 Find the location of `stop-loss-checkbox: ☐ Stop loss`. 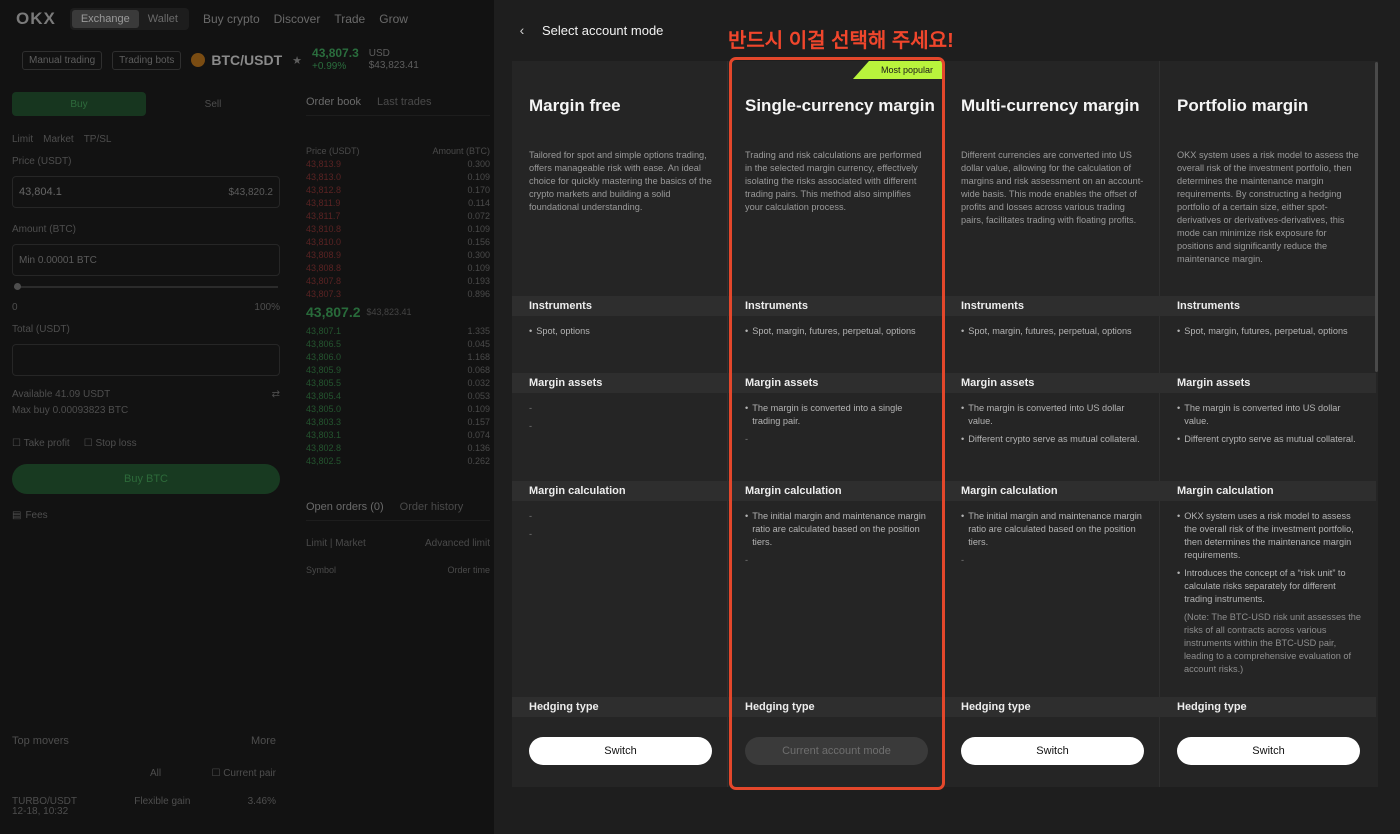

stop-loss-checkbox: ☐ Stop loss is located at coordinates (110, 443).